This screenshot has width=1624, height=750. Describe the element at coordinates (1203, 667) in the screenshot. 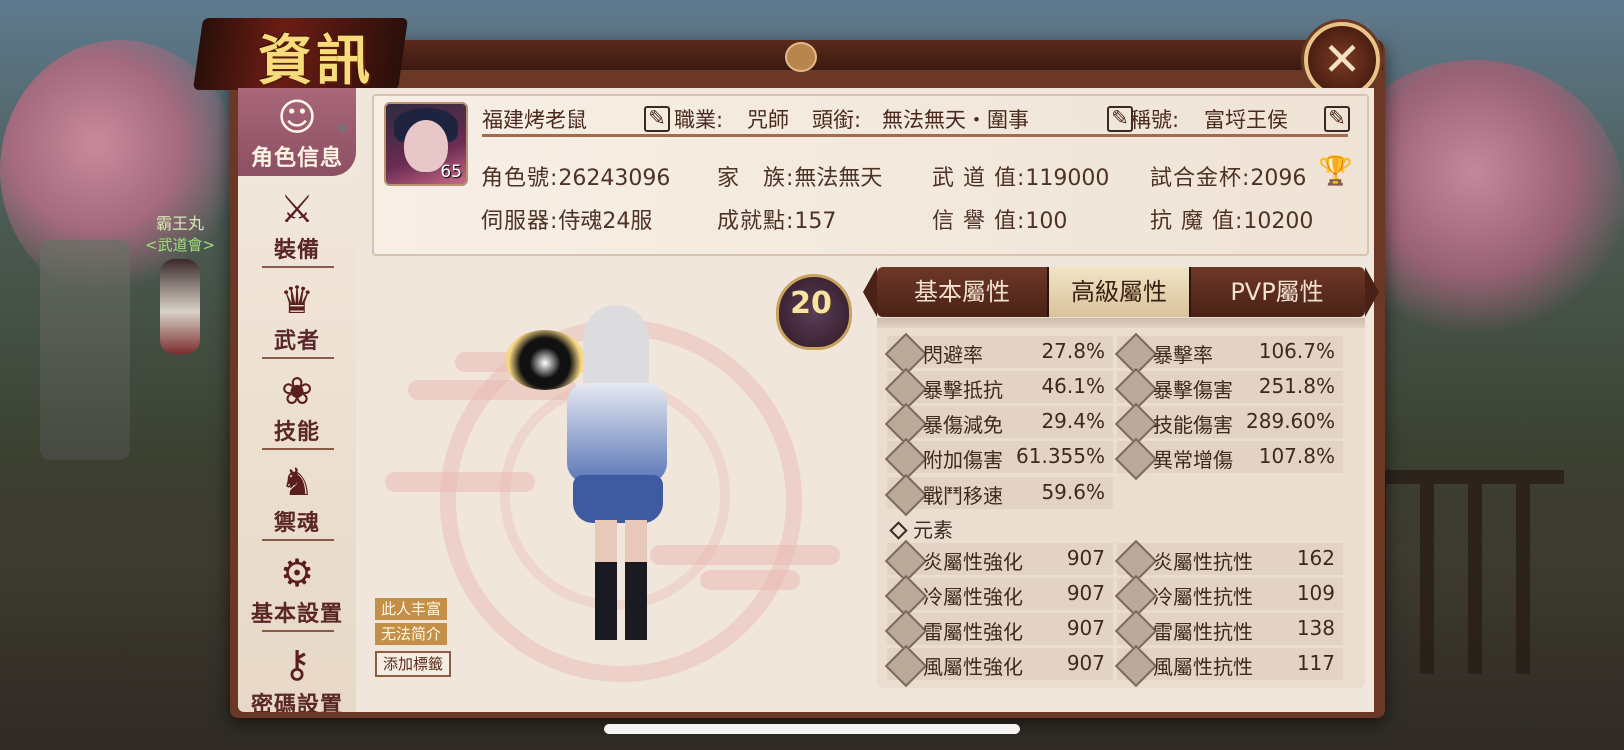

I see `attr-name: 風屬性抗性` at that location.